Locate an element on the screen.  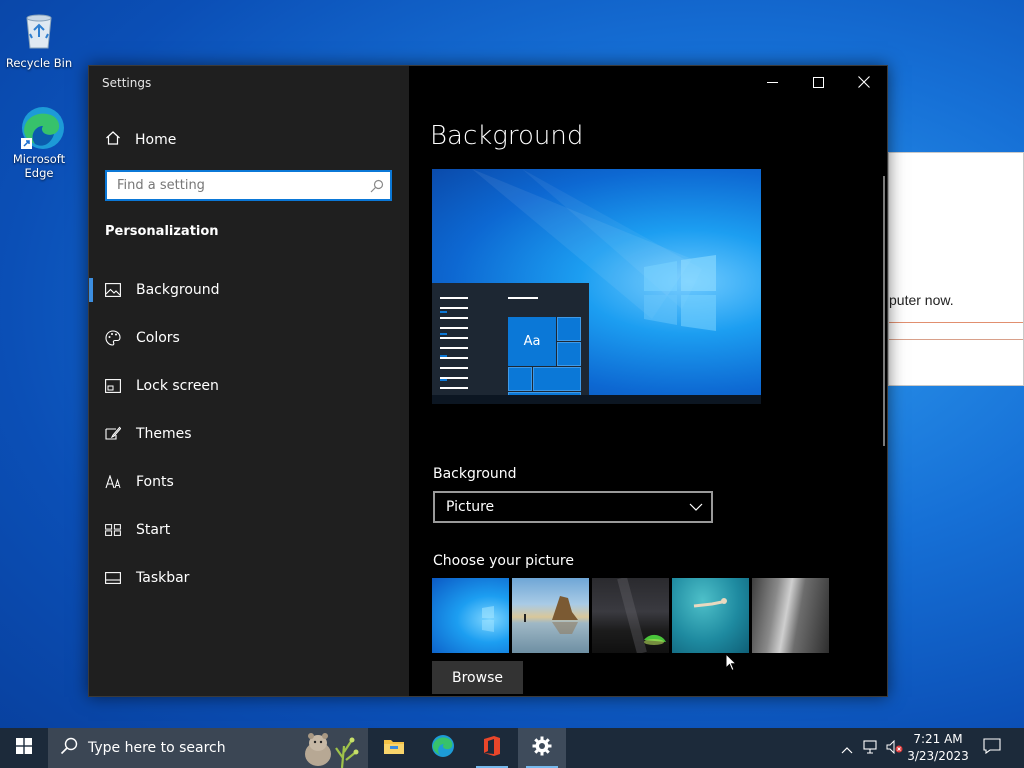
browse-button: Browse is located at coordinates (477, 677).